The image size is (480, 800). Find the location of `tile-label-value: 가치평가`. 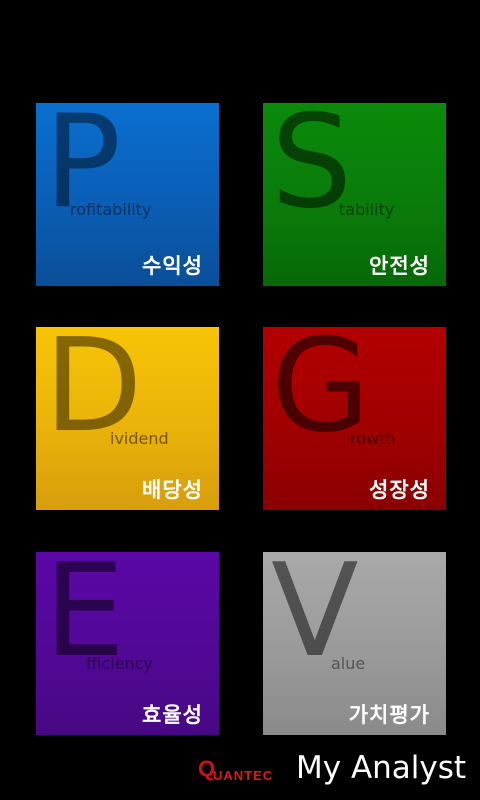

tile-label-value: 가치평가 is located at coordinates (389, 715).